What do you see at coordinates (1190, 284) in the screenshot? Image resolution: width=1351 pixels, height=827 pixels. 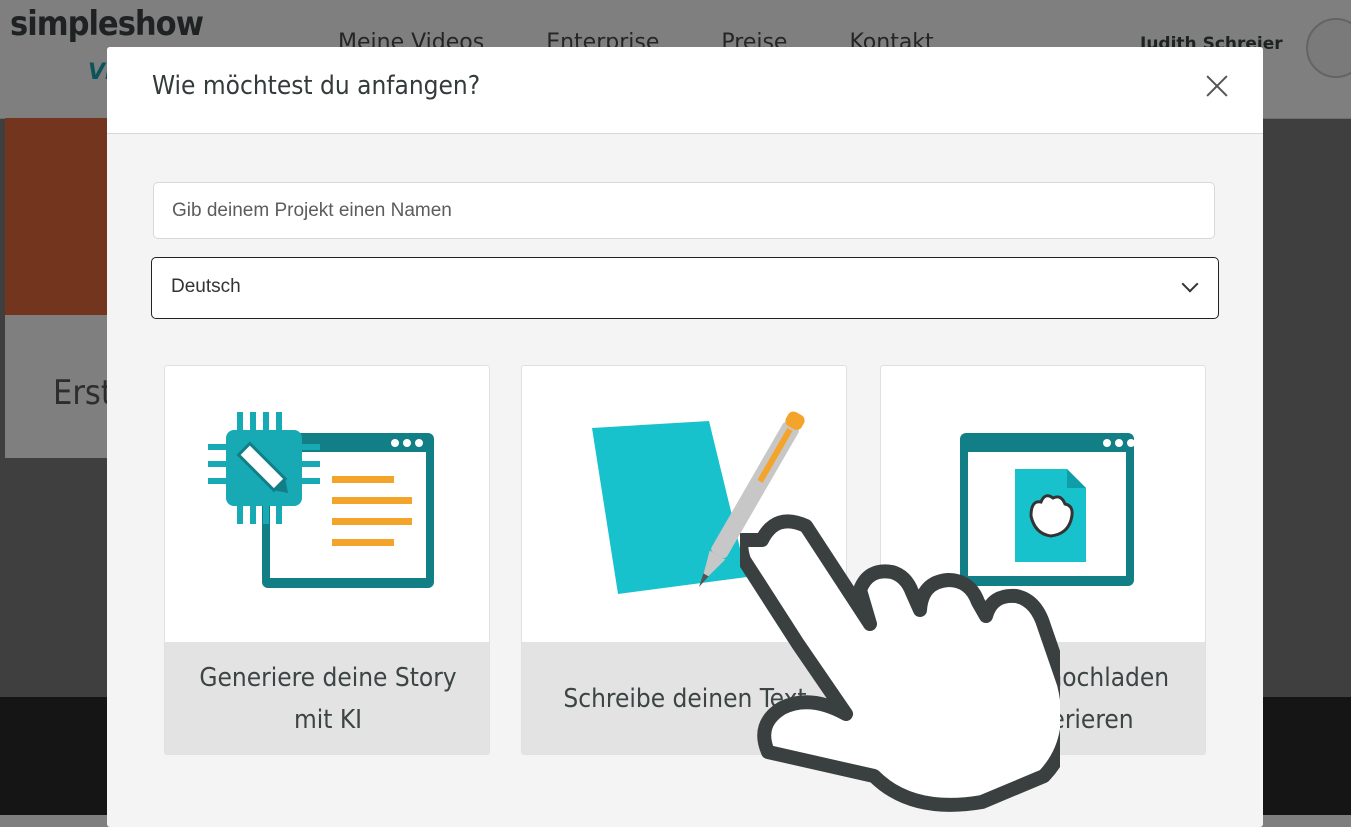 I see `chevron-down-icon` at bounding box center [1190, 284].